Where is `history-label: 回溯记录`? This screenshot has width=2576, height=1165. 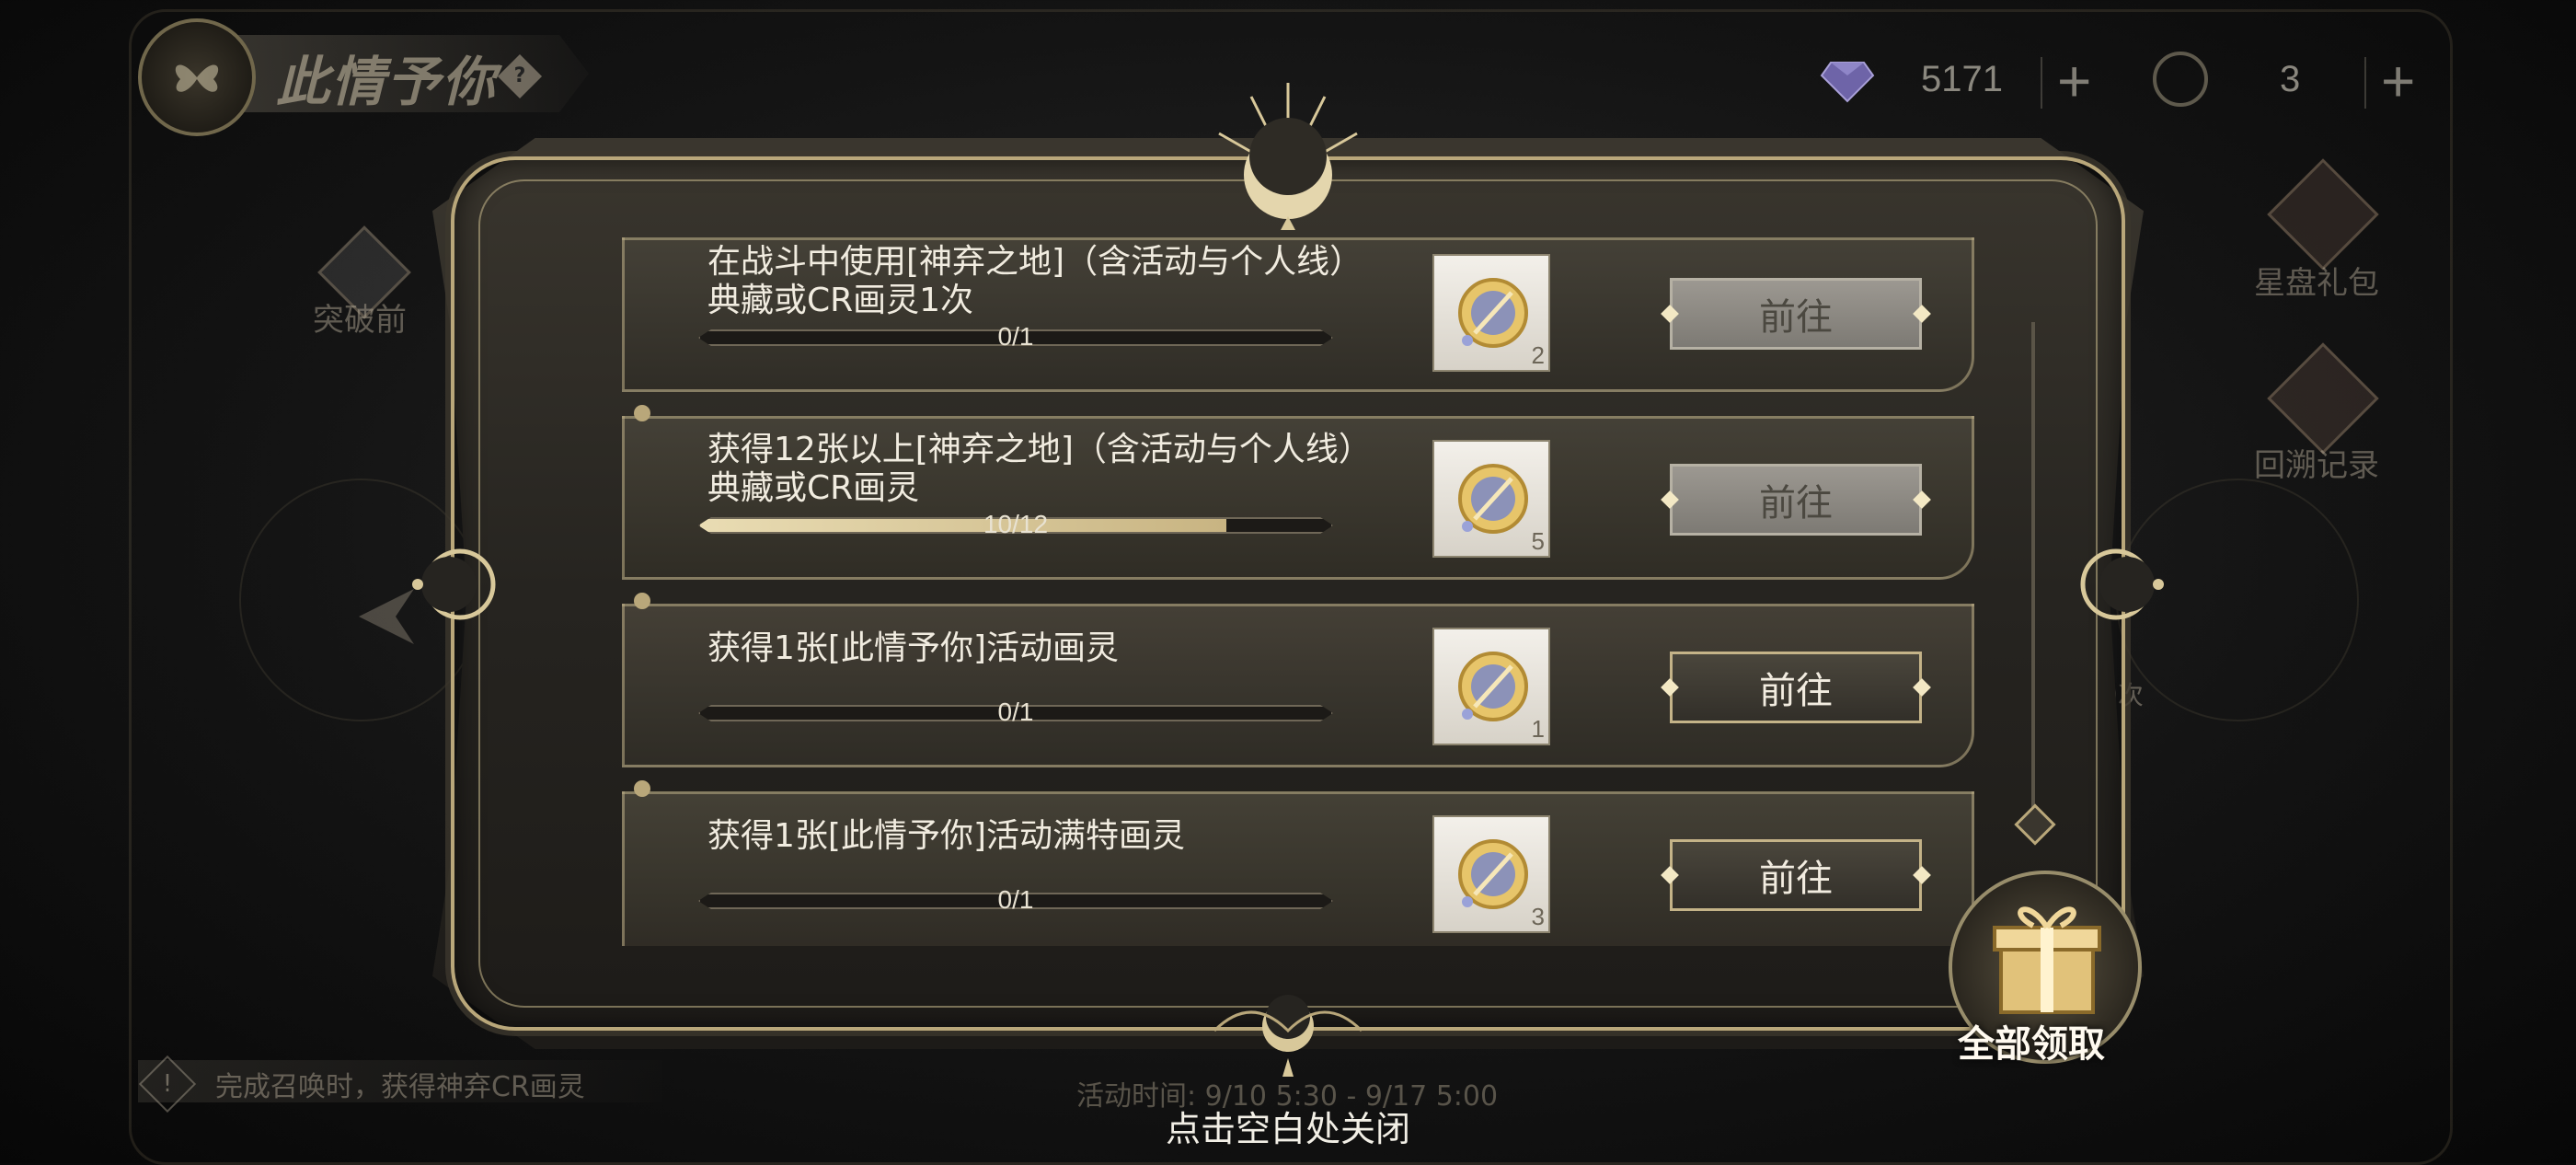 history-label: 回溯记录 is located at coordinates (2316, 465).